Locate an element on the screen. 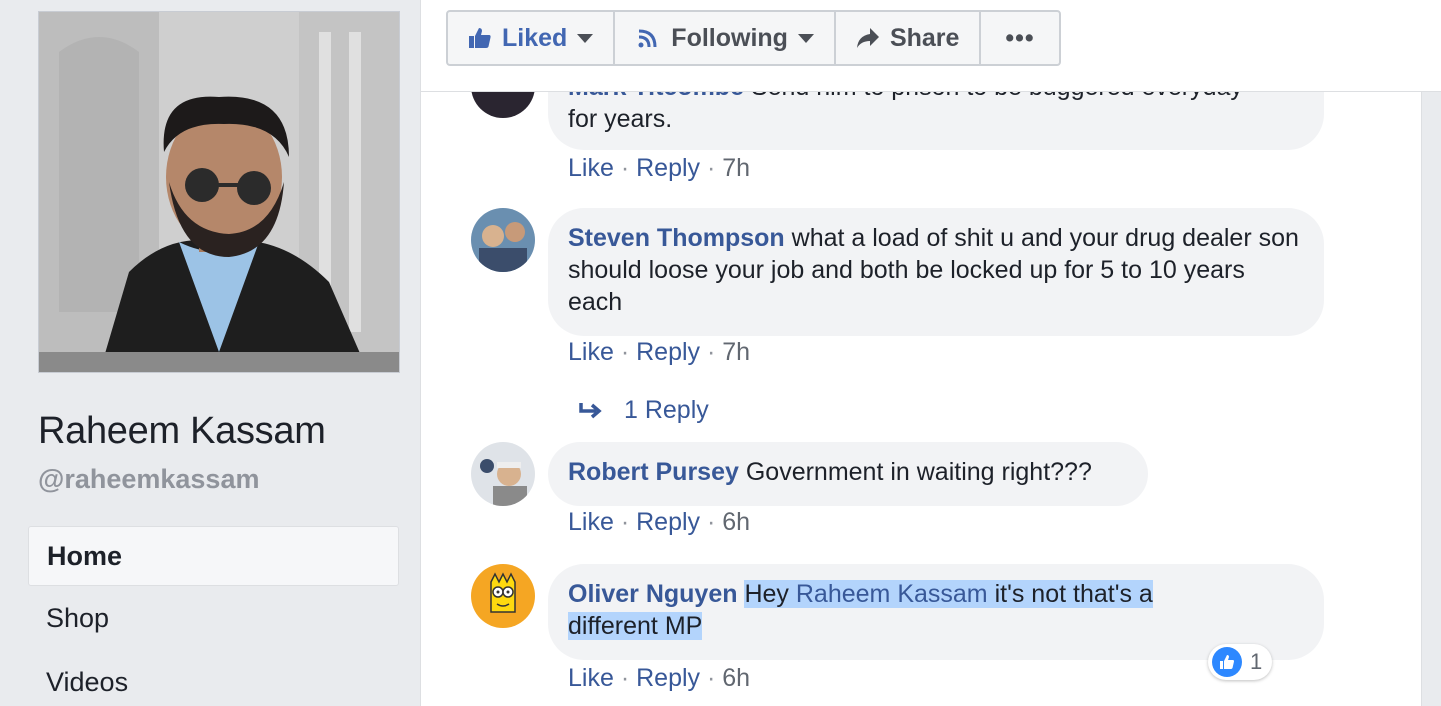 This screenshot has width=1441, height=706. reaction-count: 1 is located at coordinates (1256, 661).